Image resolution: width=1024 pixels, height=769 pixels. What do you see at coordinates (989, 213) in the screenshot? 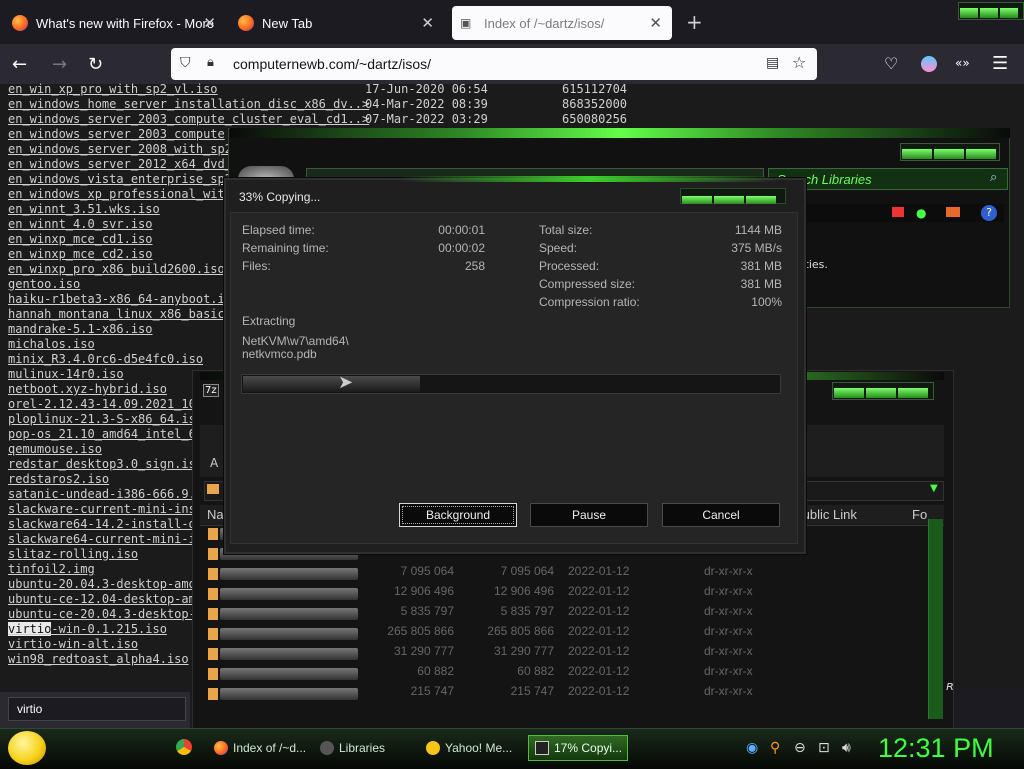
I see `help-icon: ?` at bounding box center [989, 213].